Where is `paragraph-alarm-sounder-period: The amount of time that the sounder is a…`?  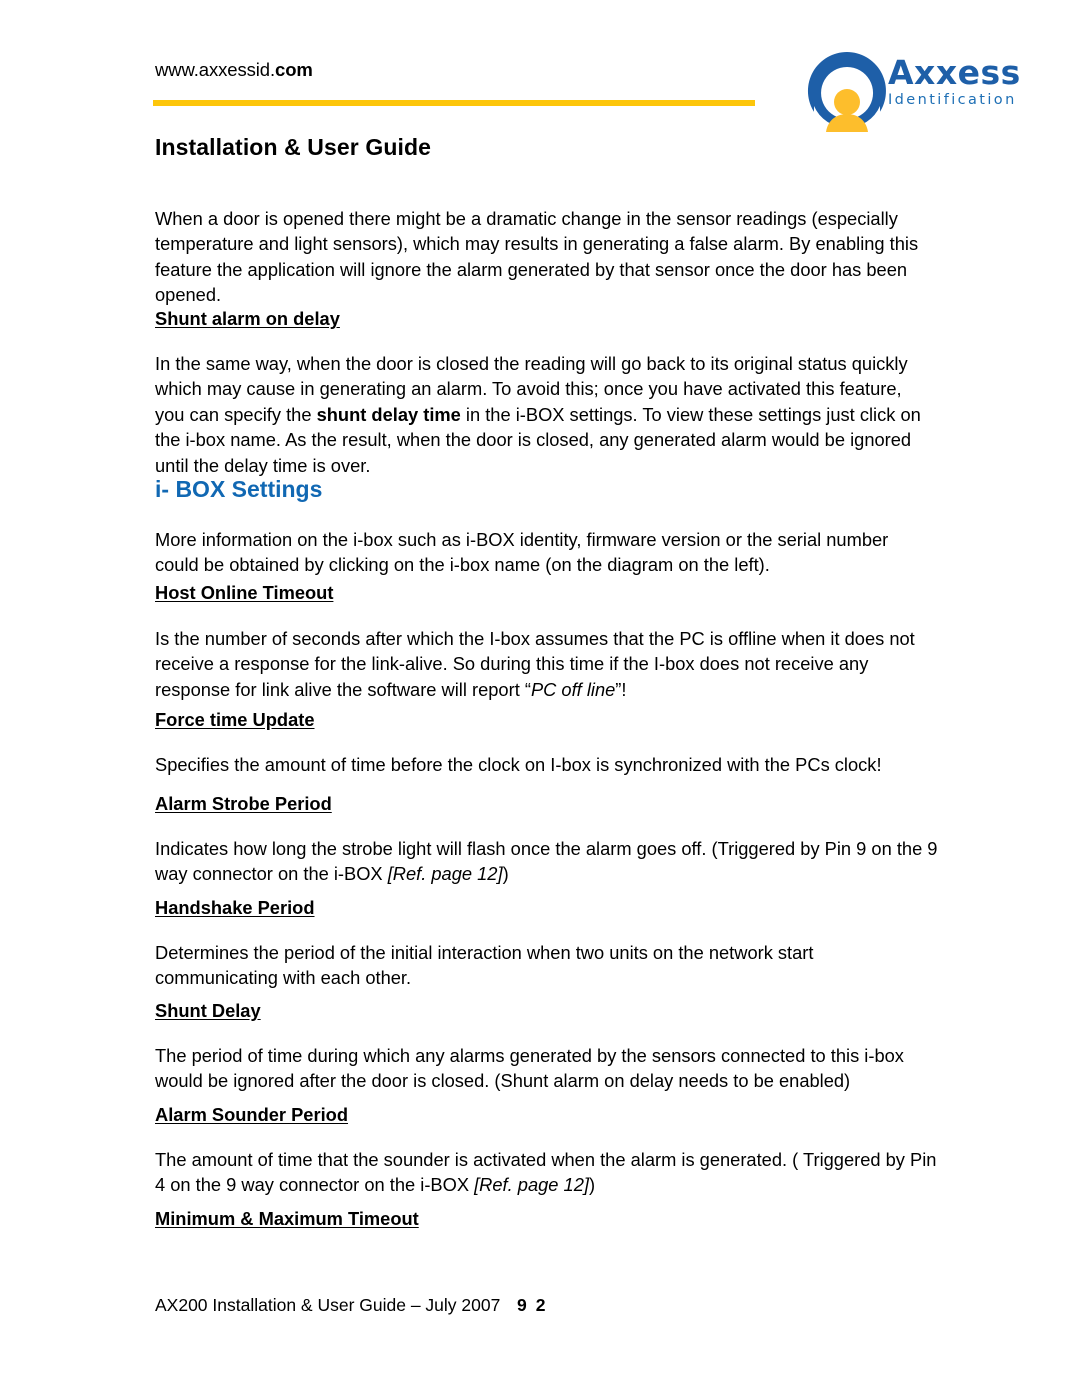
paragraph-alarm-sounder-period: The amount of time that the sounder is a… is located at coordinates (547, 1172).